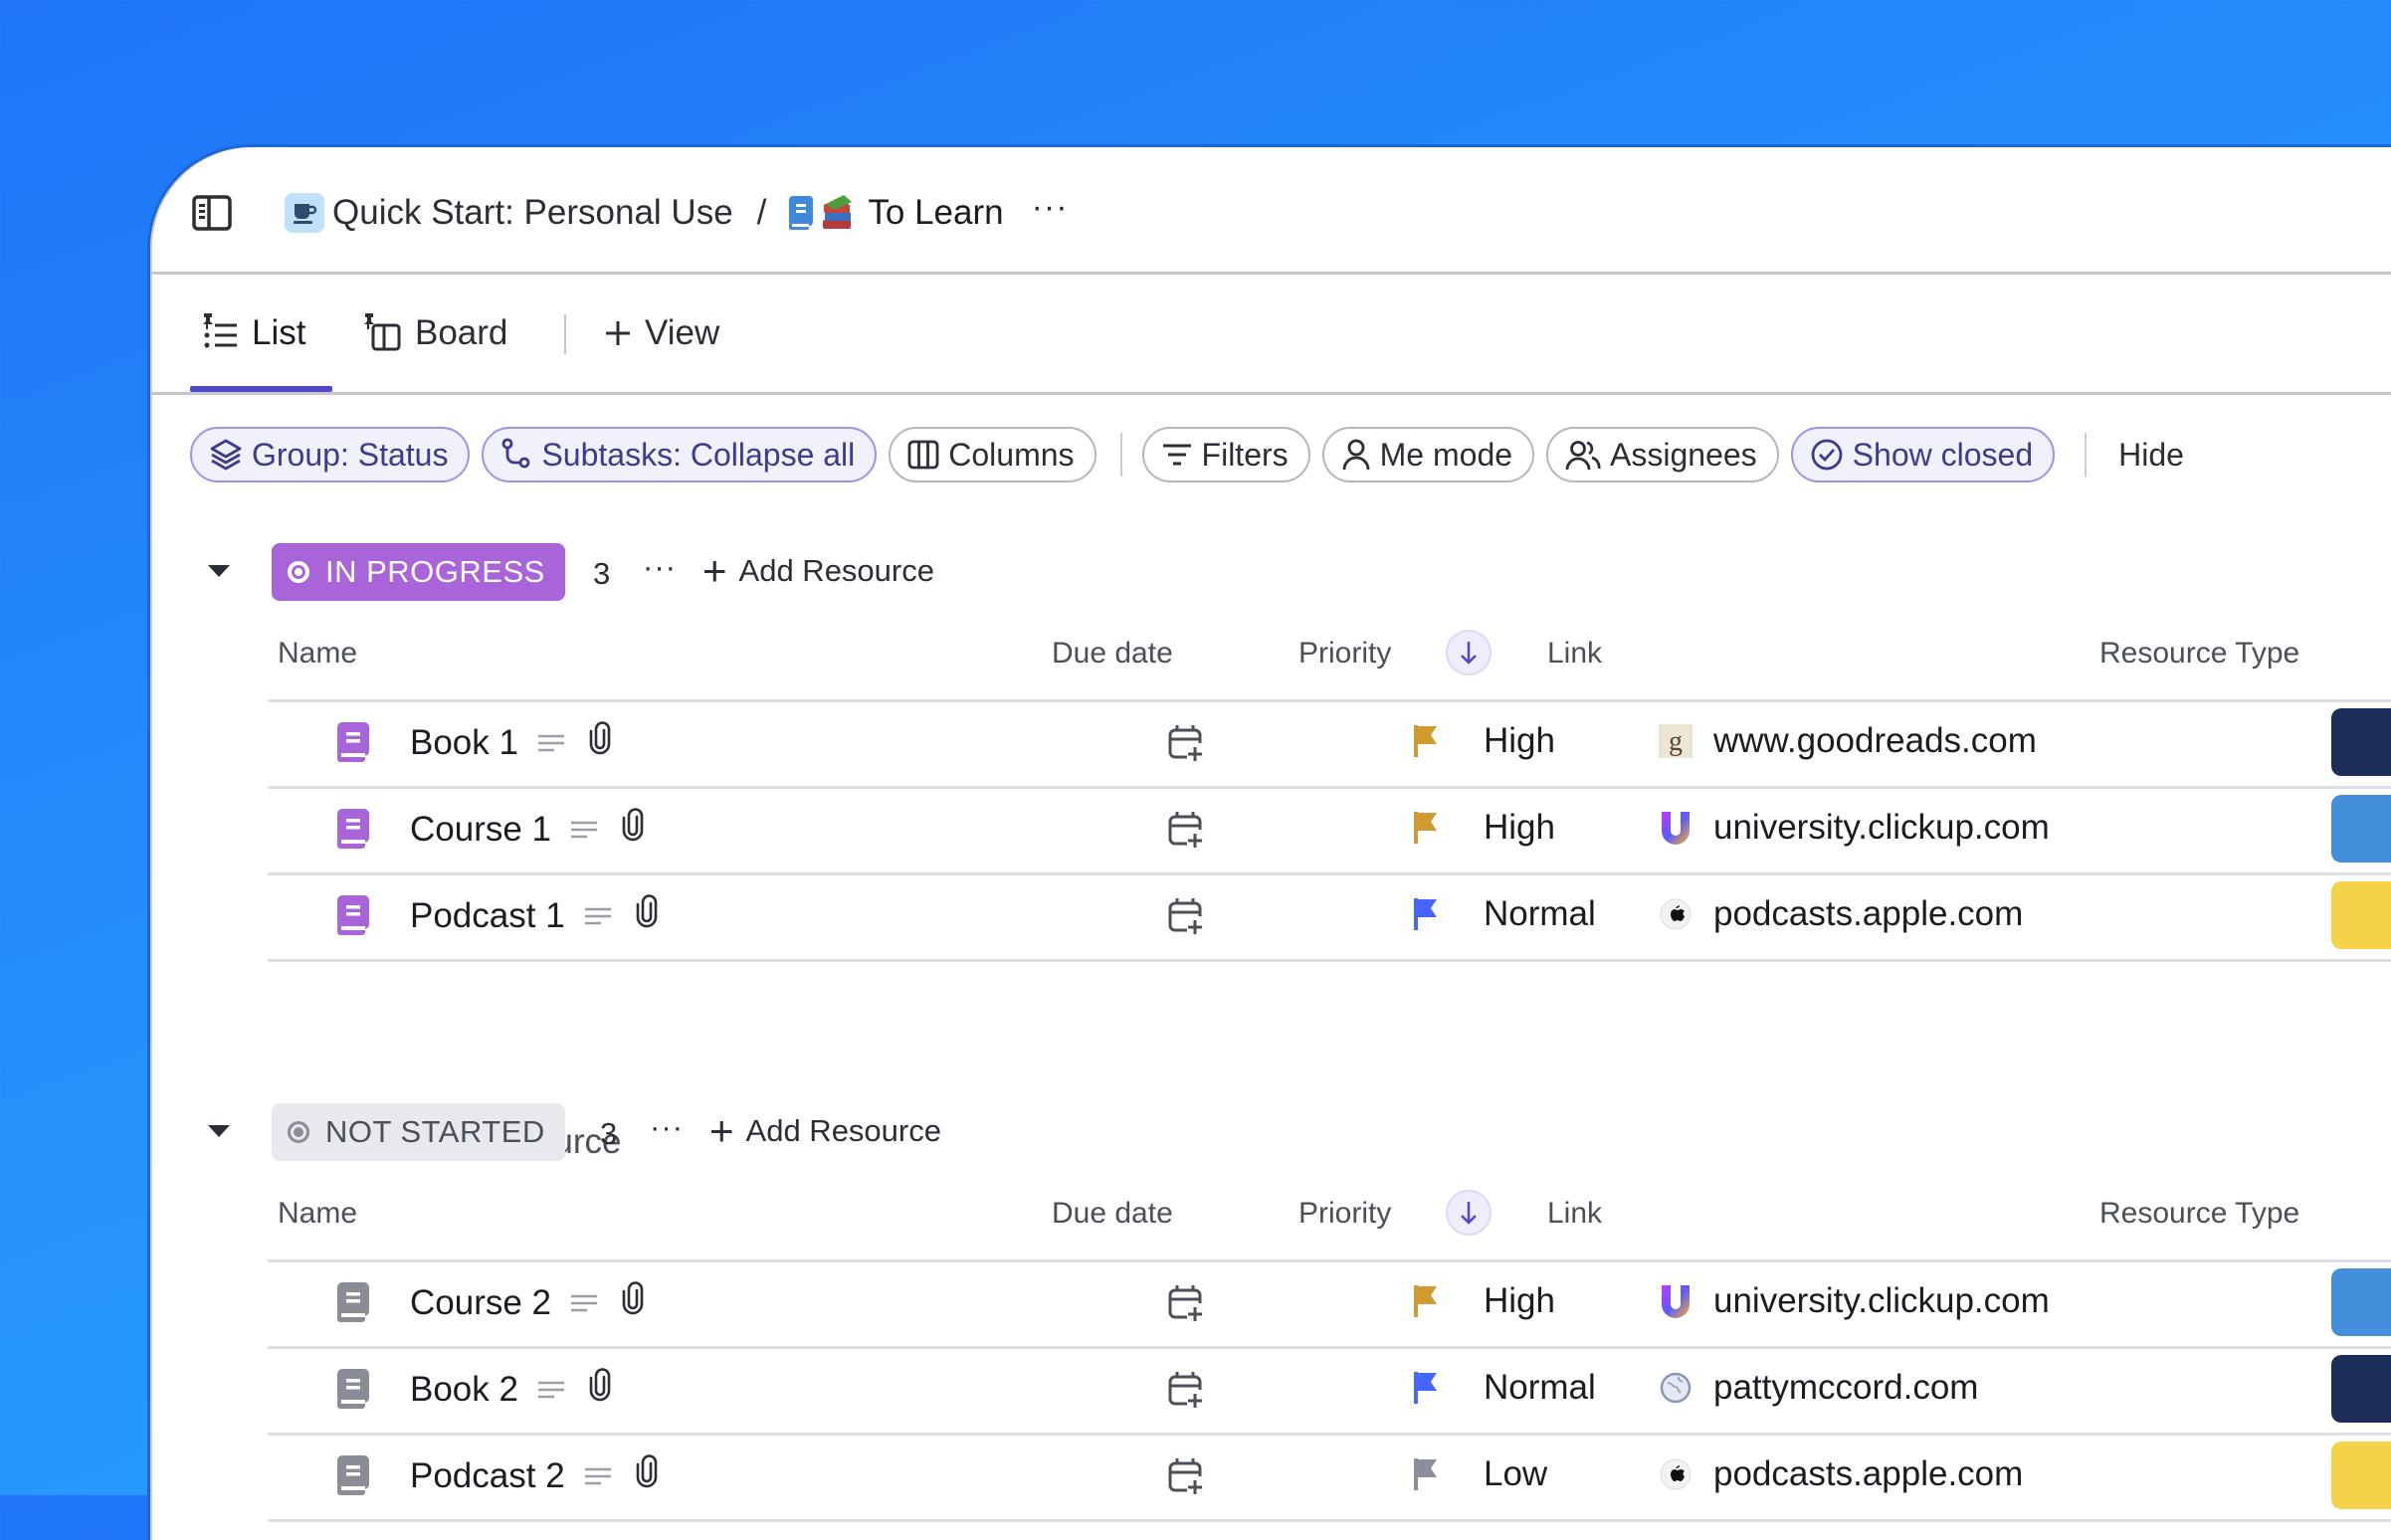 Image resolution: width=2391 pixels, height=1540 pixels. What do you see at coordinates (1662, 454) in the screenshot?
I see `assignees-button: Assignees` at bounding box center [1662, 454].